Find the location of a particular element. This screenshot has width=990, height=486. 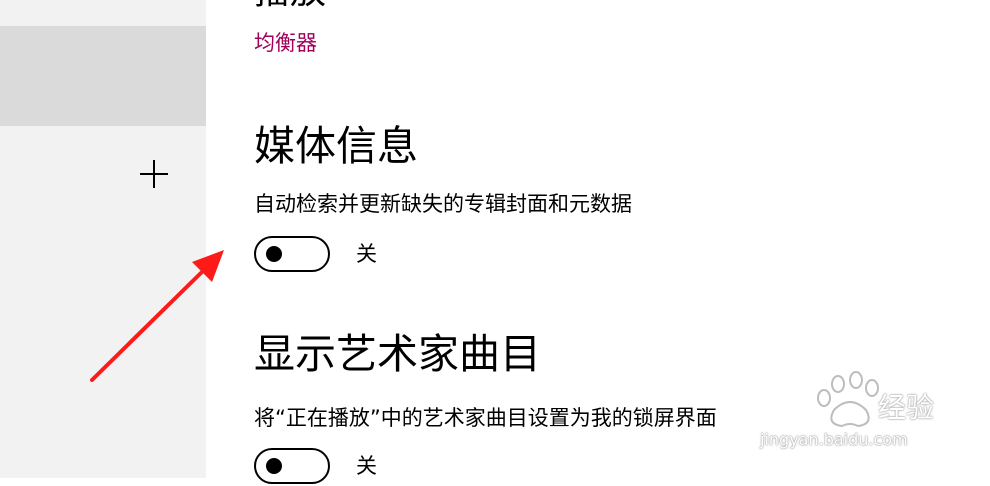

media-info-toggle-row: 关 is located at coordinates (315, 254).